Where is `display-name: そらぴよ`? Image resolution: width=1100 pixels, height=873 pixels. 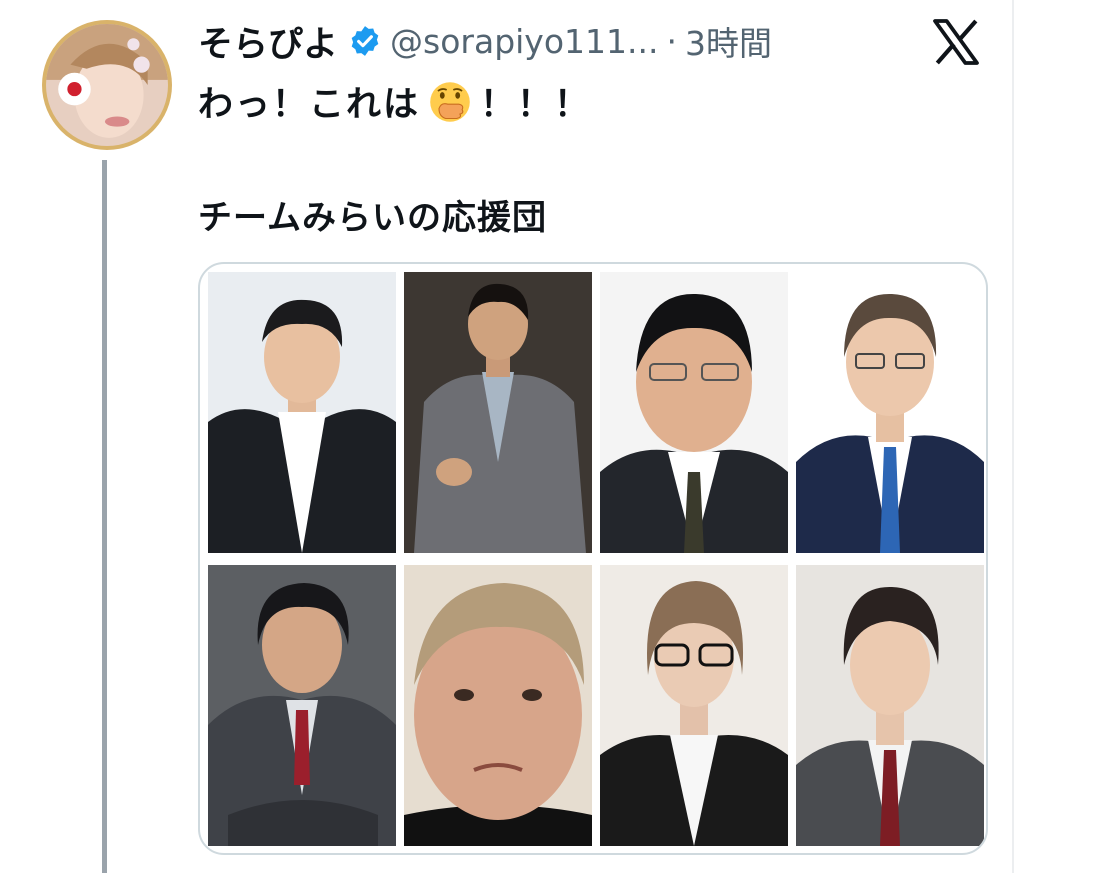 display-name: そらぴよ is located at coordinates (268, 41).